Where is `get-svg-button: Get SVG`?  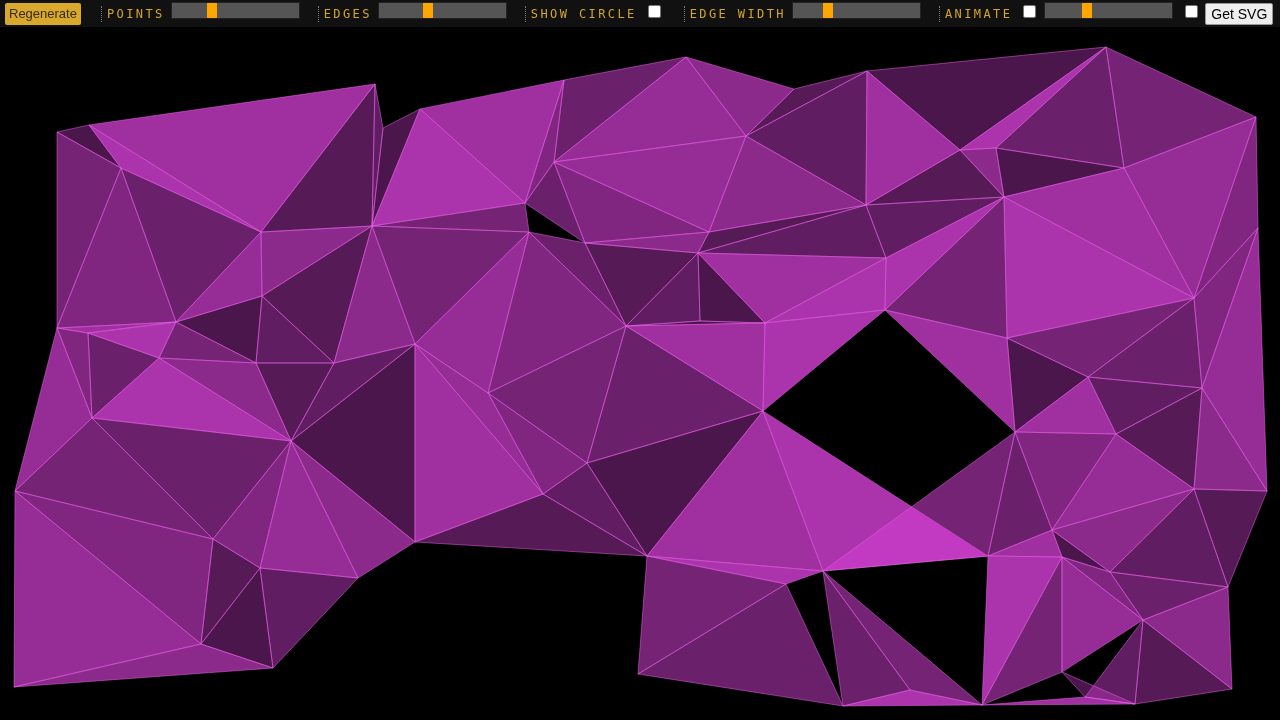 get-svg-button: Get SVG is located at coordinates (1239, 13).